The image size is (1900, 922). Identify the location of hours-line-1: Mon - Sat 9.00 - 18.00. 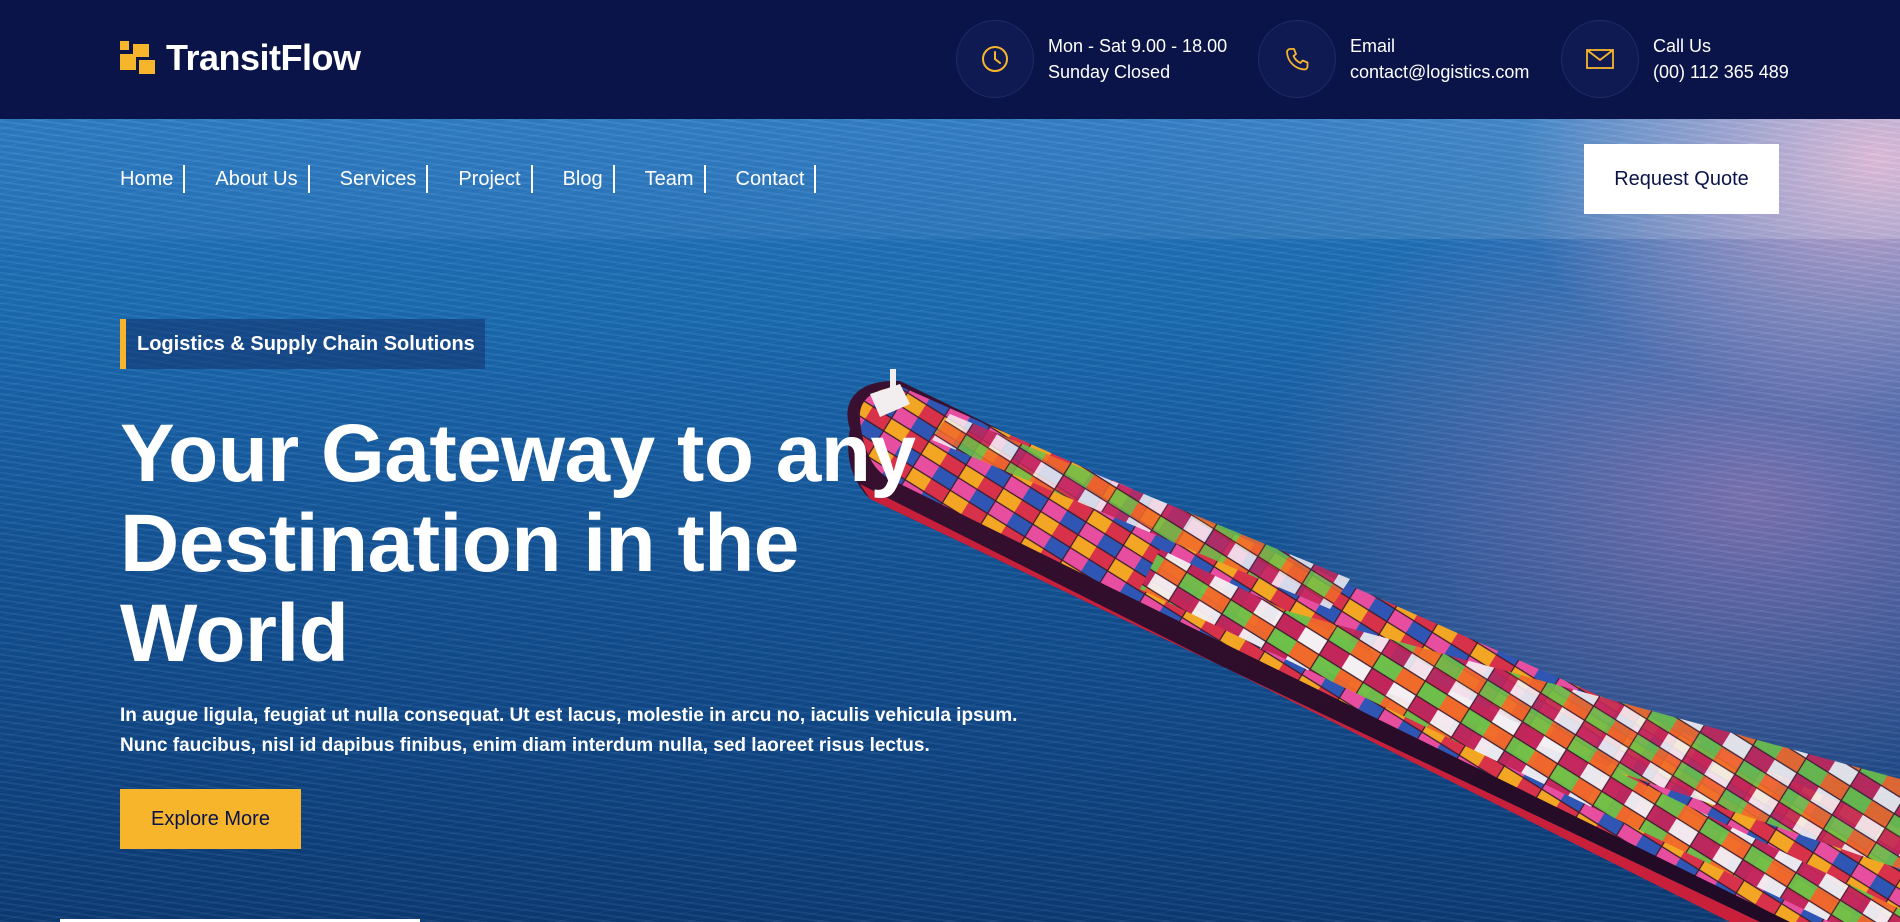
(1138, 46).